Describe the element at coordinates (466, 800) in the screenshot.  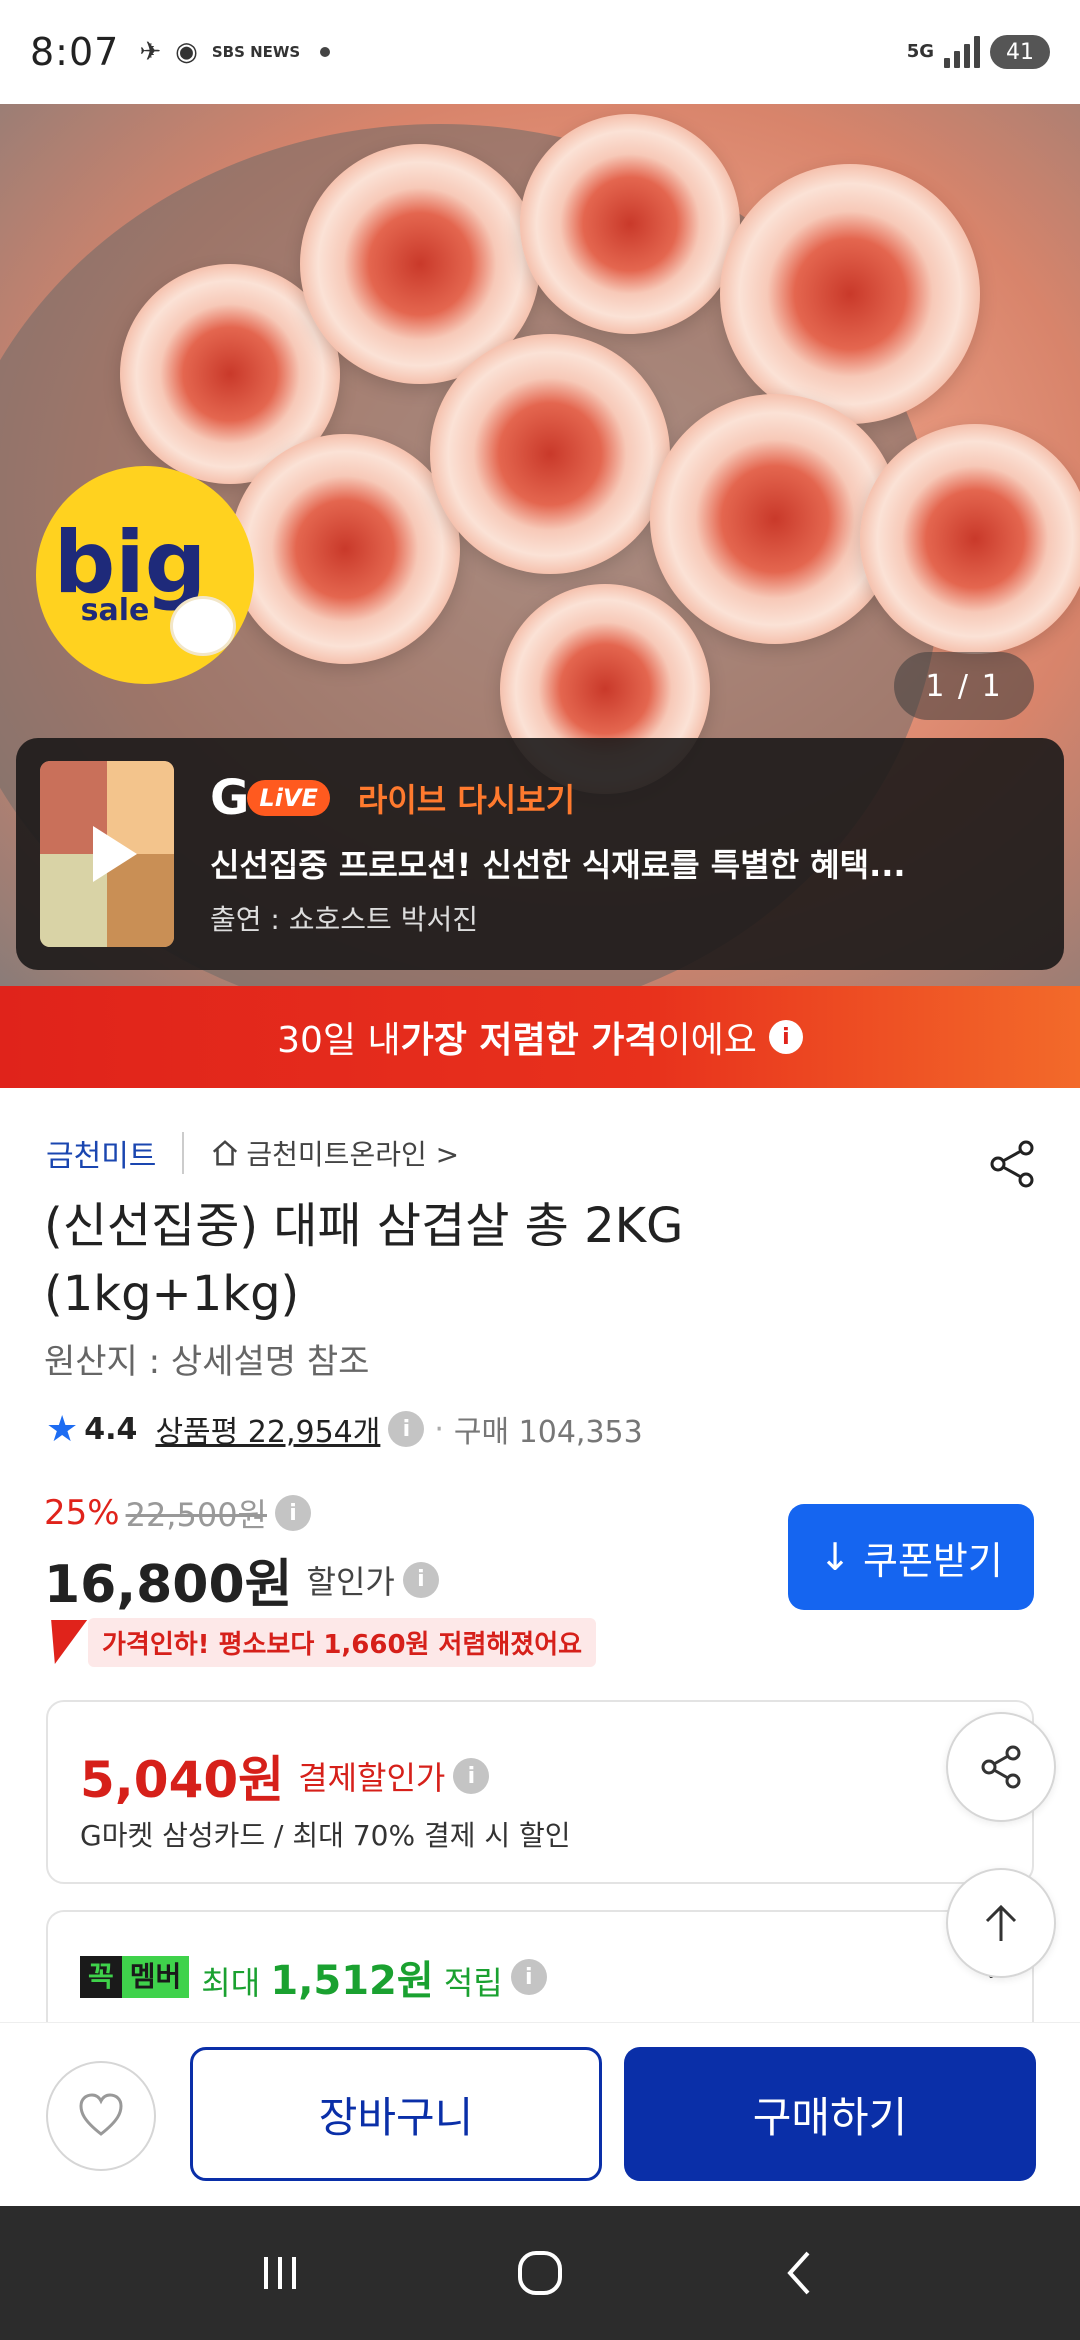
I see `live-replay-label: 라이브 다시보기` at that location.